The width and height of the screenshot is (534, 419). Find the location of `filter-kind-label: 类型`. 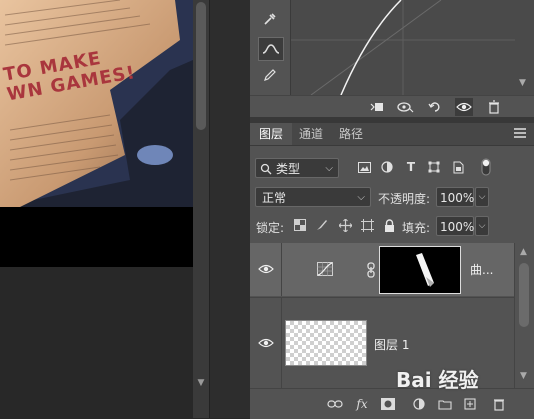

filter-kind-label: 类型 is located at coordinates (288, 169).